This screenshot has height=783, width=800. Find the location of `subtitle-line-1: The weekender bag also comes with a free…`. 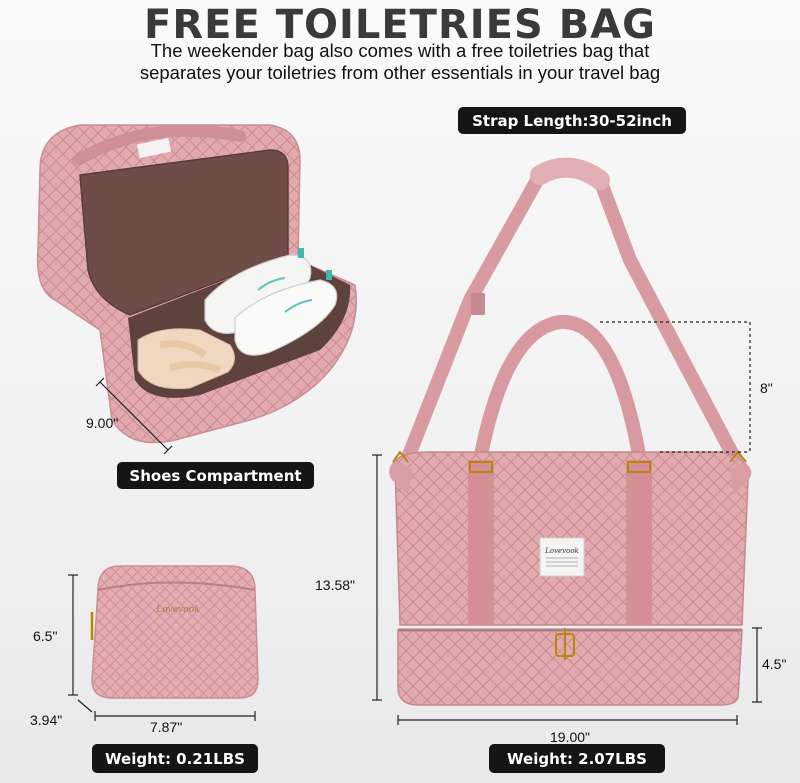

subtitle-line-1: The weekender bag also comes with a free… is located at coordinates (400, 50).